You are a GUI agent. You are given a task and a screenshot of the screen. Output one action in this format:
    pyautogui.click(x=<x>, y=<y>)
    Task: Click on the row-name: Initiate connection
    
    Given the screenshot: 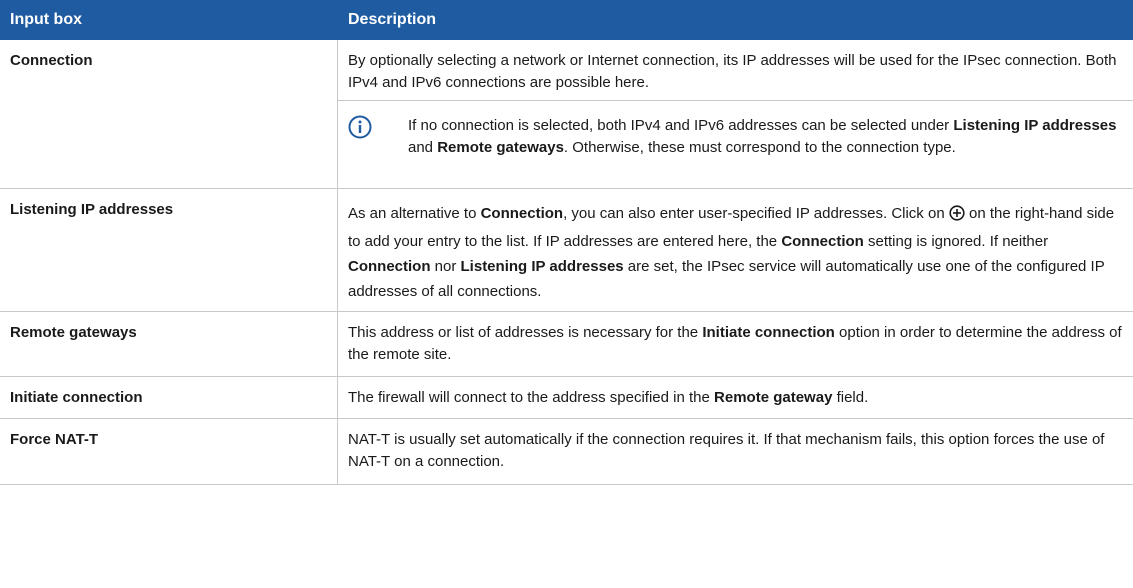 What is the action you would take?
    pyautogui.click(x=169, y=397)
    